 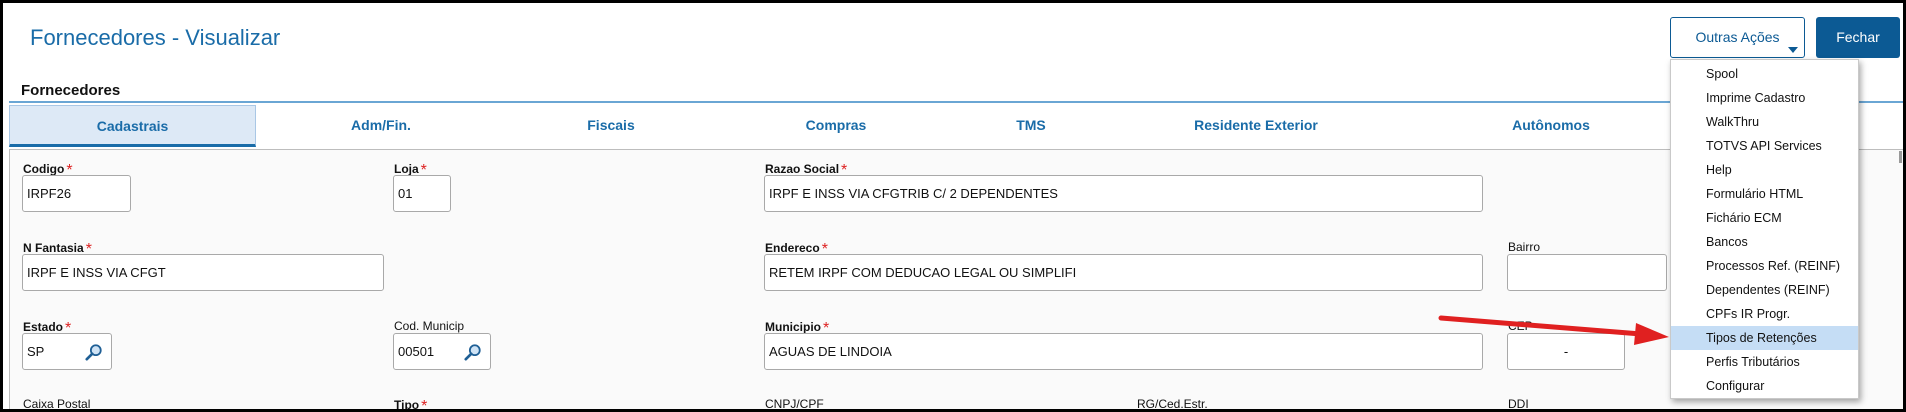 I want to click on menu-item-formulario-html: Formulário HTML, so click(x=1764, y=194).